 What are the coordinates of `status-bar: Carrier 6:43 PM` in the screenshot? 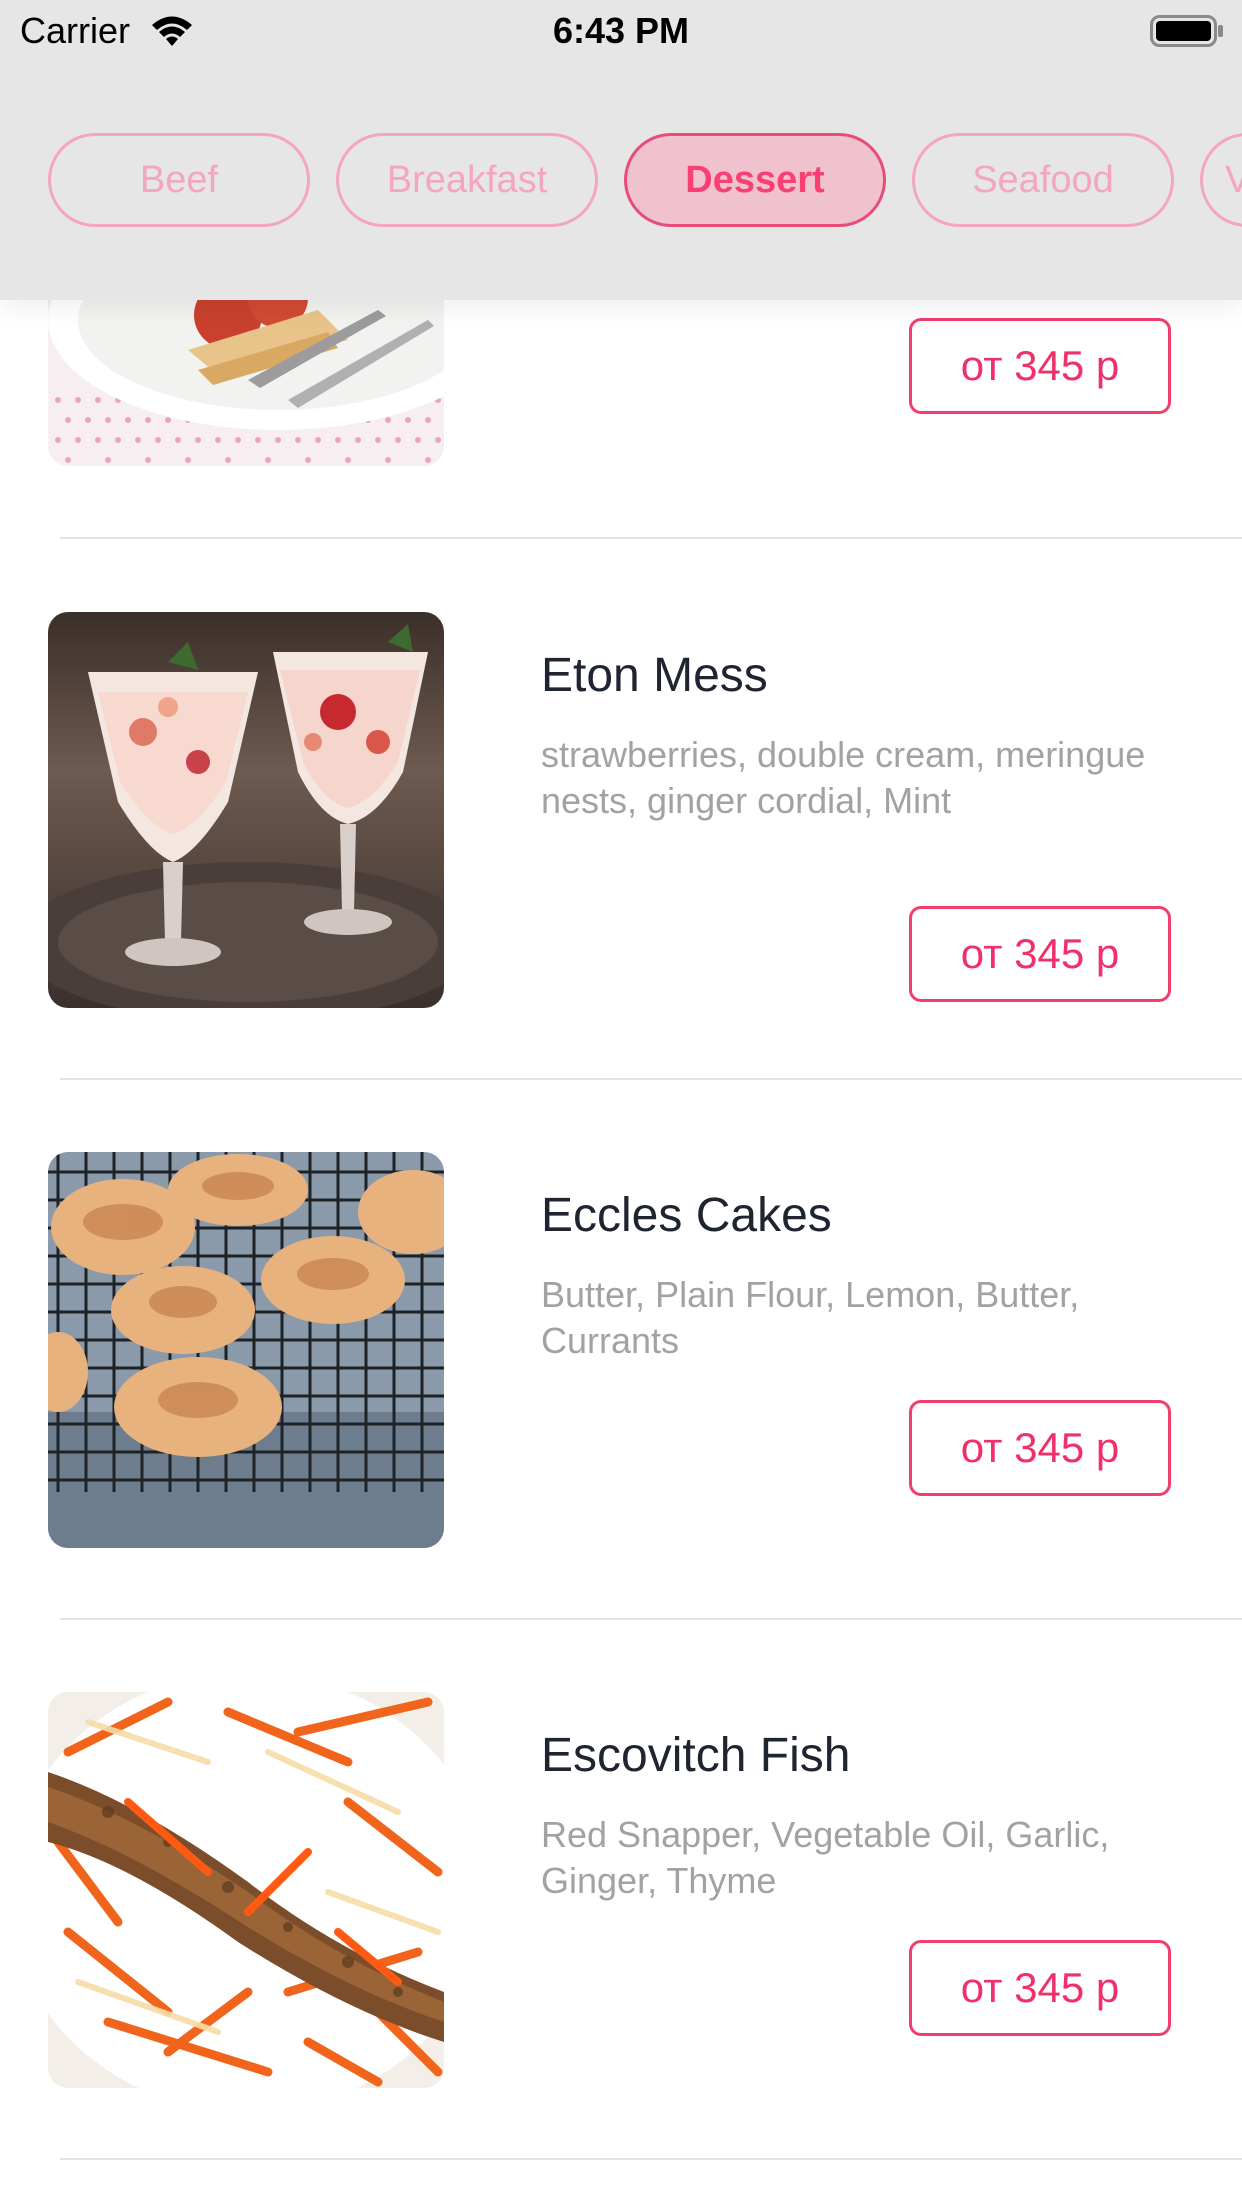 It's located at (621, 31).